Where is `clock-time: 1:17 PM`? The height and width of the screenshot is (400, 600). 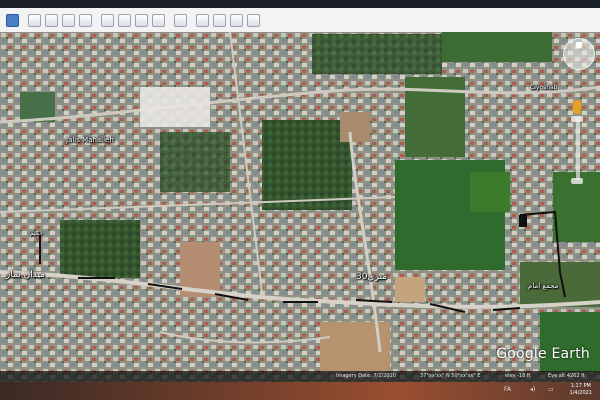 clock-time: 1:17 PM is located at coordinates (580, 386).